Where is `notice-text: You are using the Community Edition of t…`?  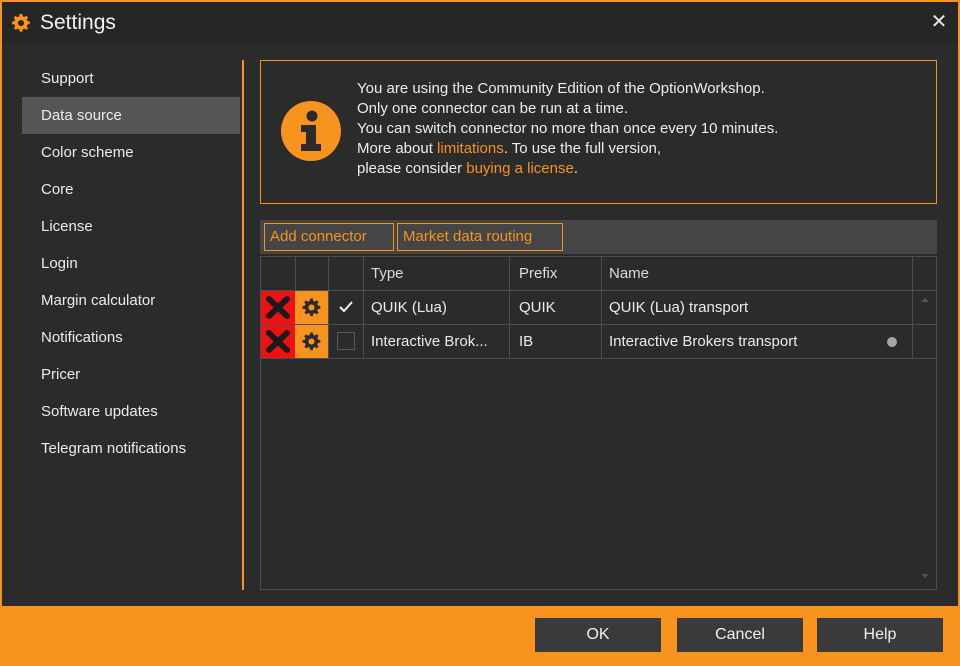 notice-text: You are using the Community Edition of t… is located at coordinates (567, 129).